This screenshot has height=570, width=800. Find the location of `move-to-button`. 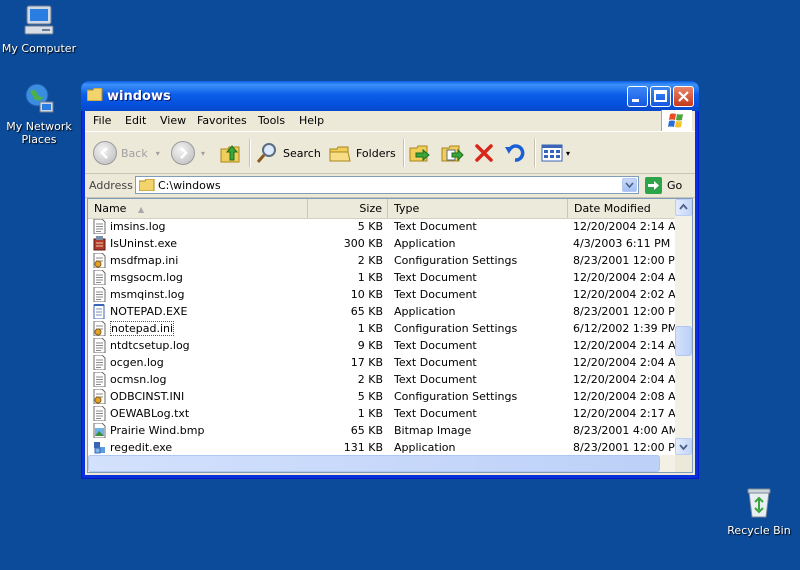

move-to-button is located at coordinates (420, 153).